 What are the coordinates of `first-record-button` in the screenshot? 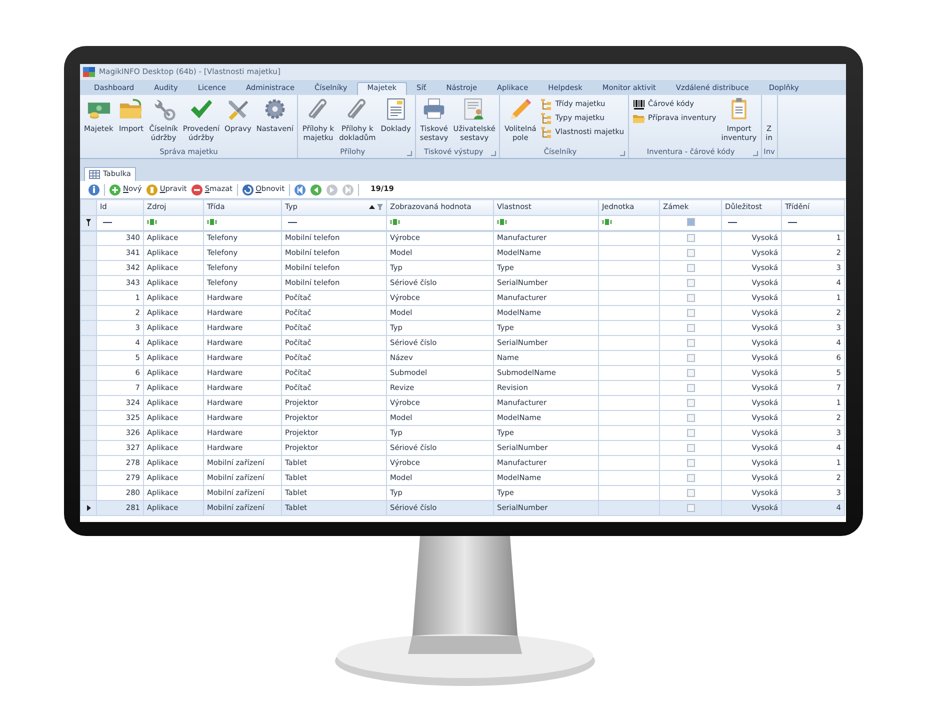 It's located at (300, 190).